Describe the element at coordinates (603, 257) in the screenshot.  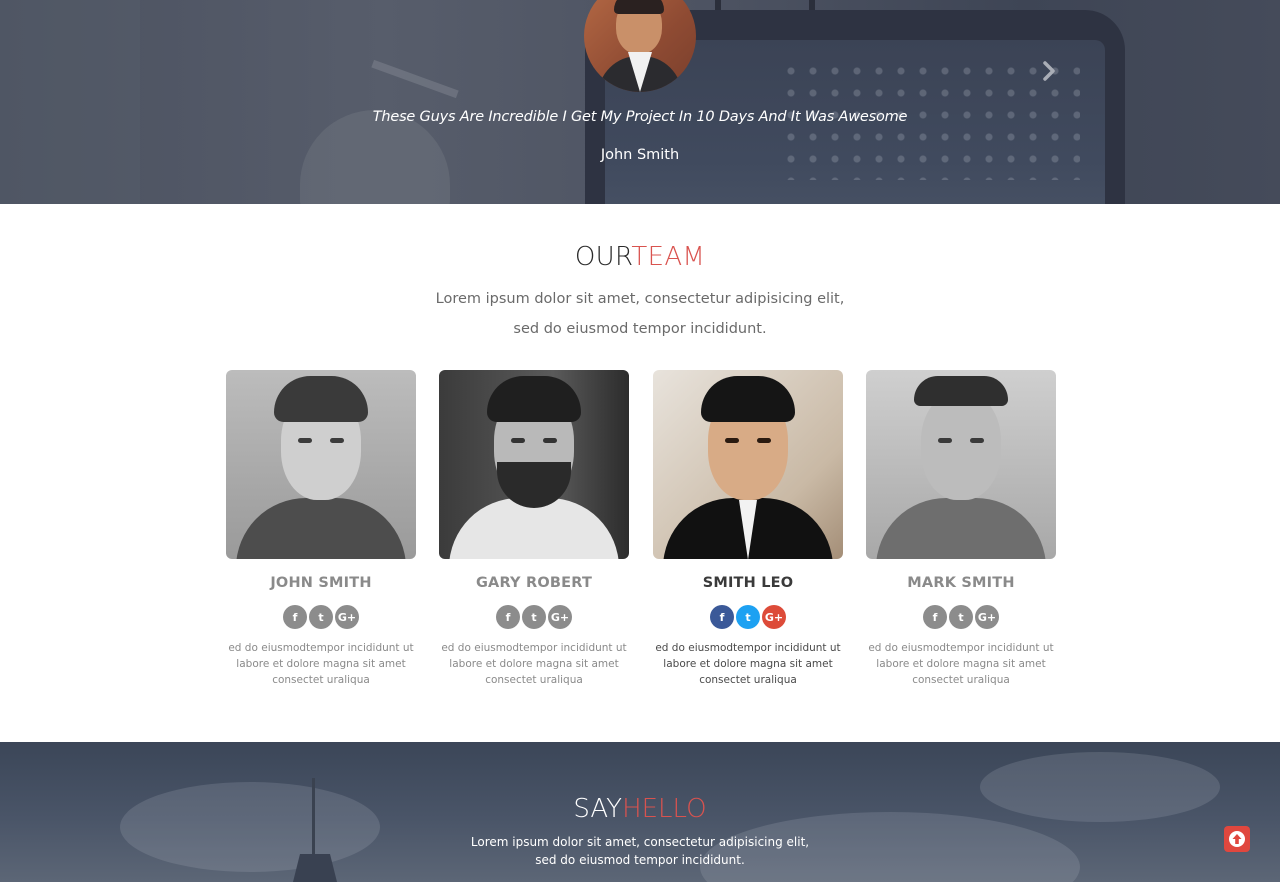
I see `team-title-main: OUR` at that location.